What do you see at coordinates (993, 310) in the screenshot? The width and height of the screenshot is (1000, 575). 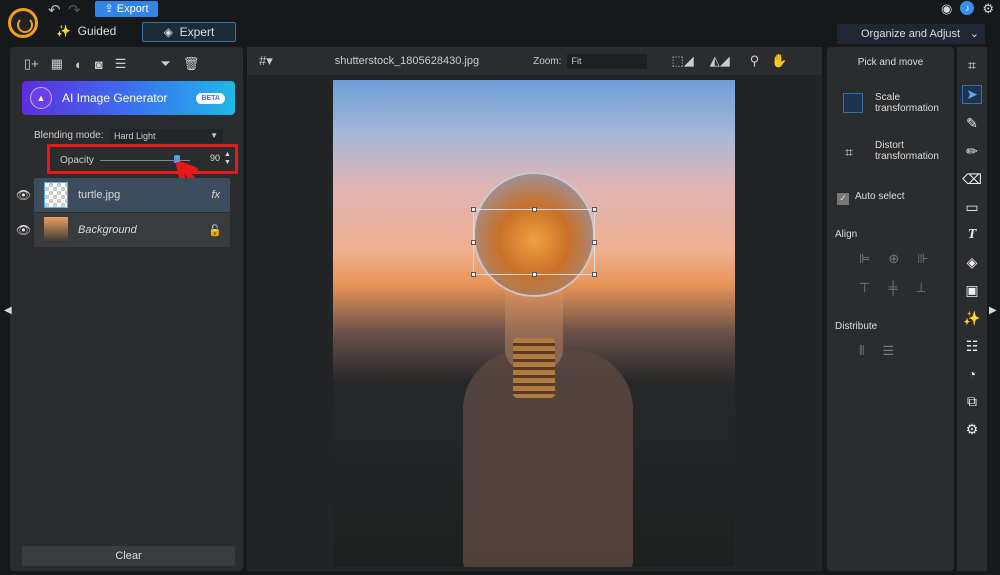 I see `collapse-right-icon: ▶` at bounding box center [993, 310].